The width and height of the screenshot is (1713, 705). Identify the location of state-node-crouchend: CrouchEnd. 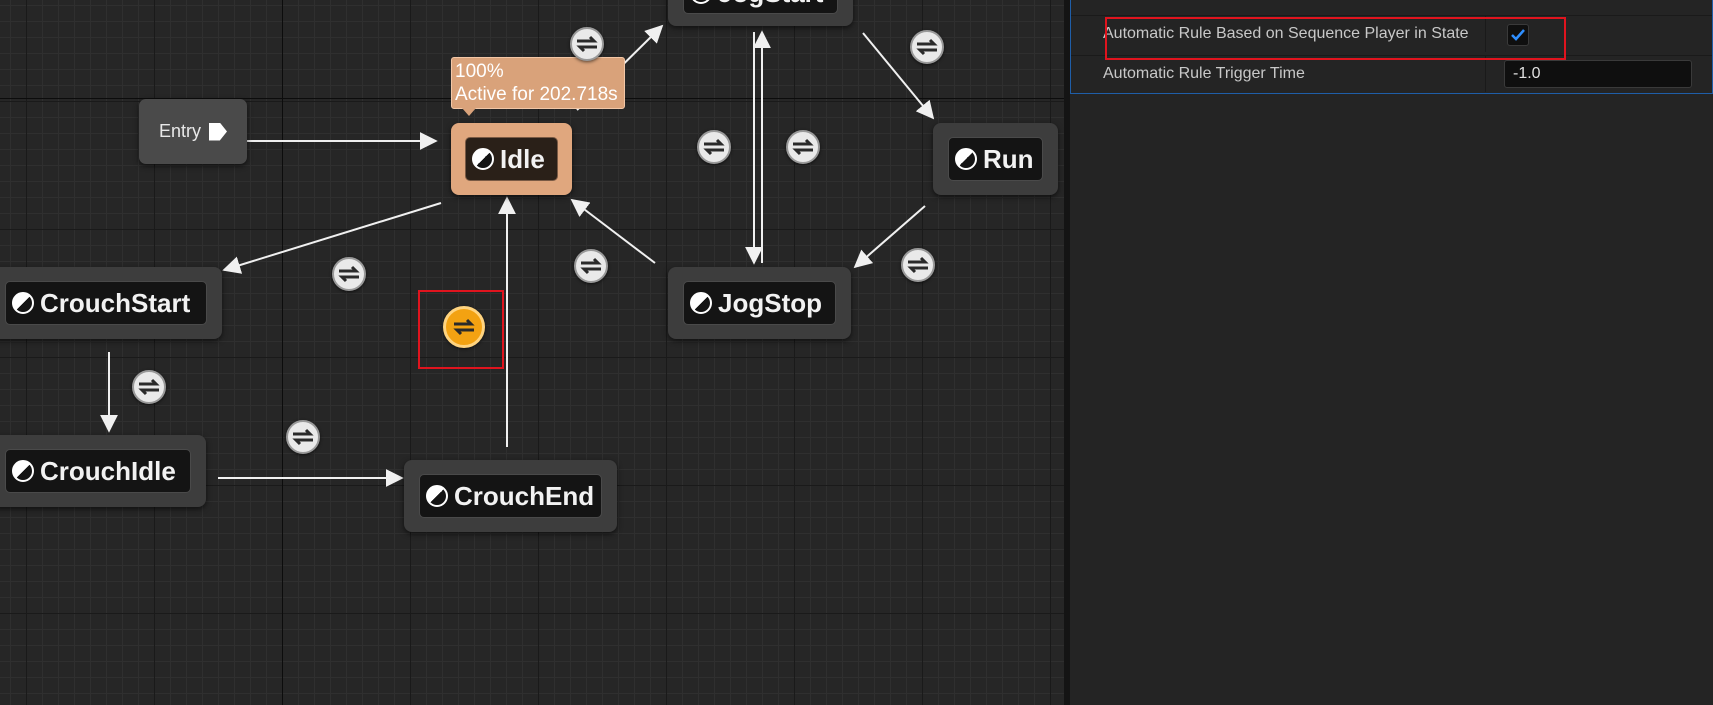
(510, 496).